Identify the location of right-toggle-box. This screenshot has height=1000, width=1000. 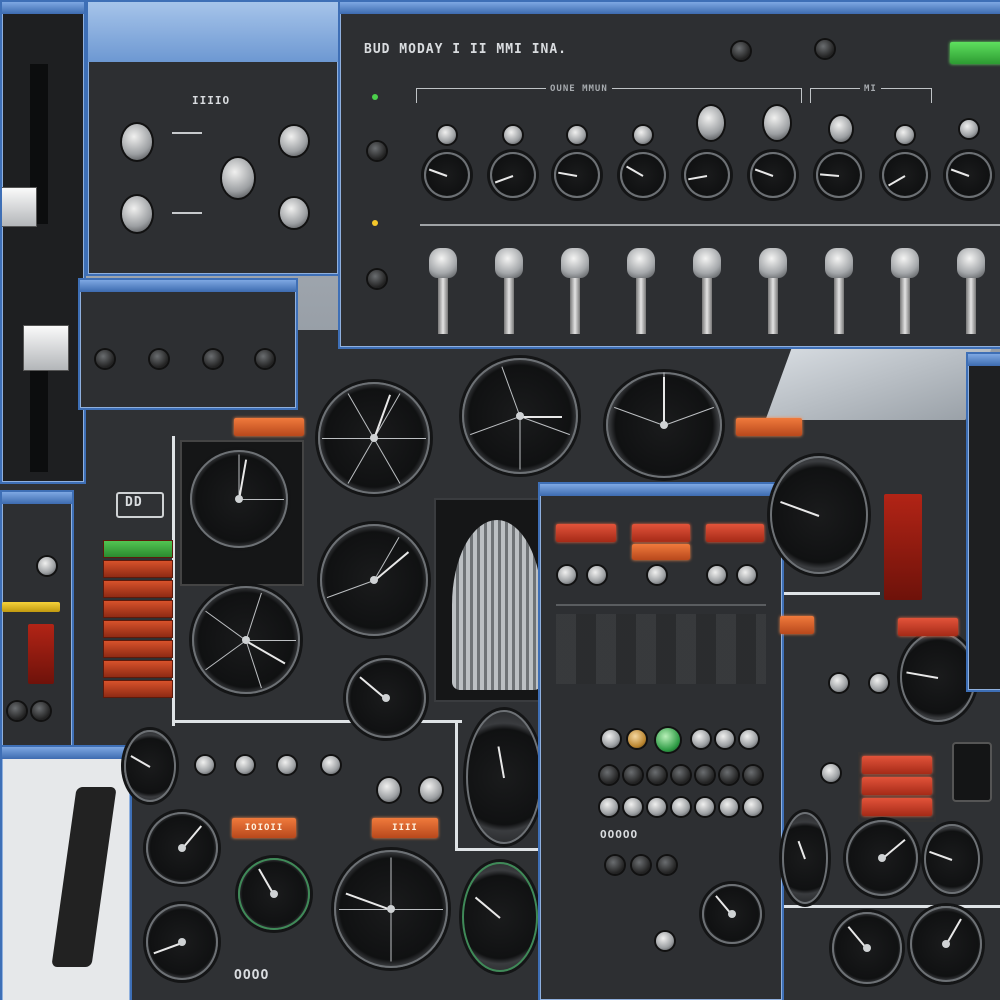
(972, 772).